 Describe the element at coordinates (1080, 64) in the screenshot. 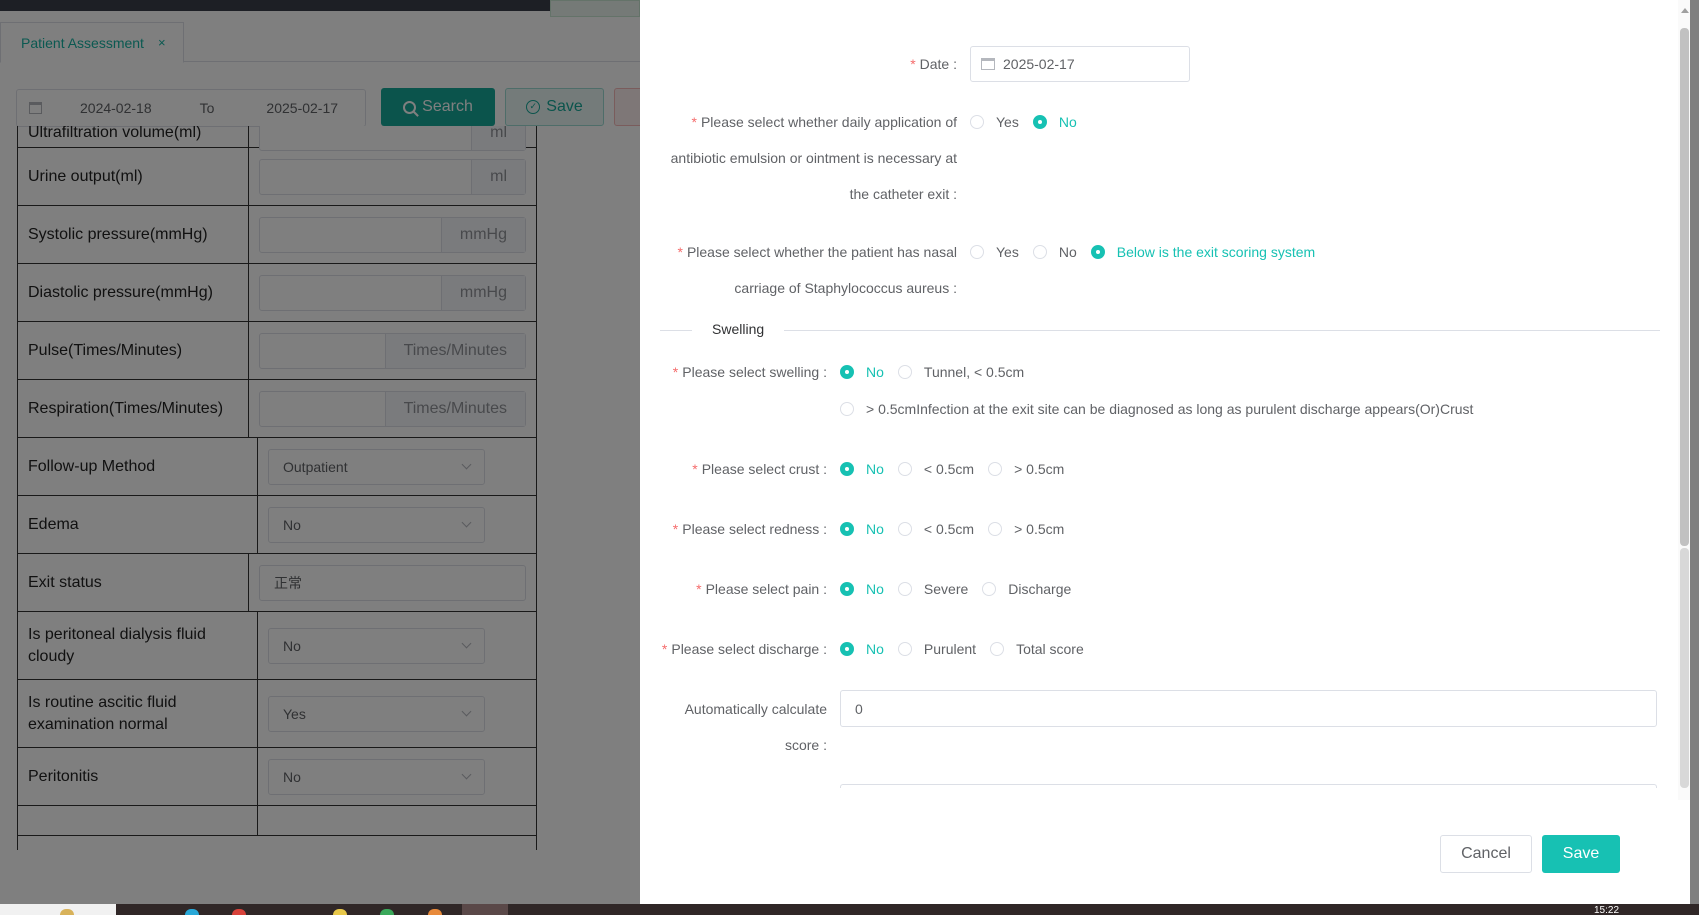

I see `date-input: 2025-02-17` at that location.